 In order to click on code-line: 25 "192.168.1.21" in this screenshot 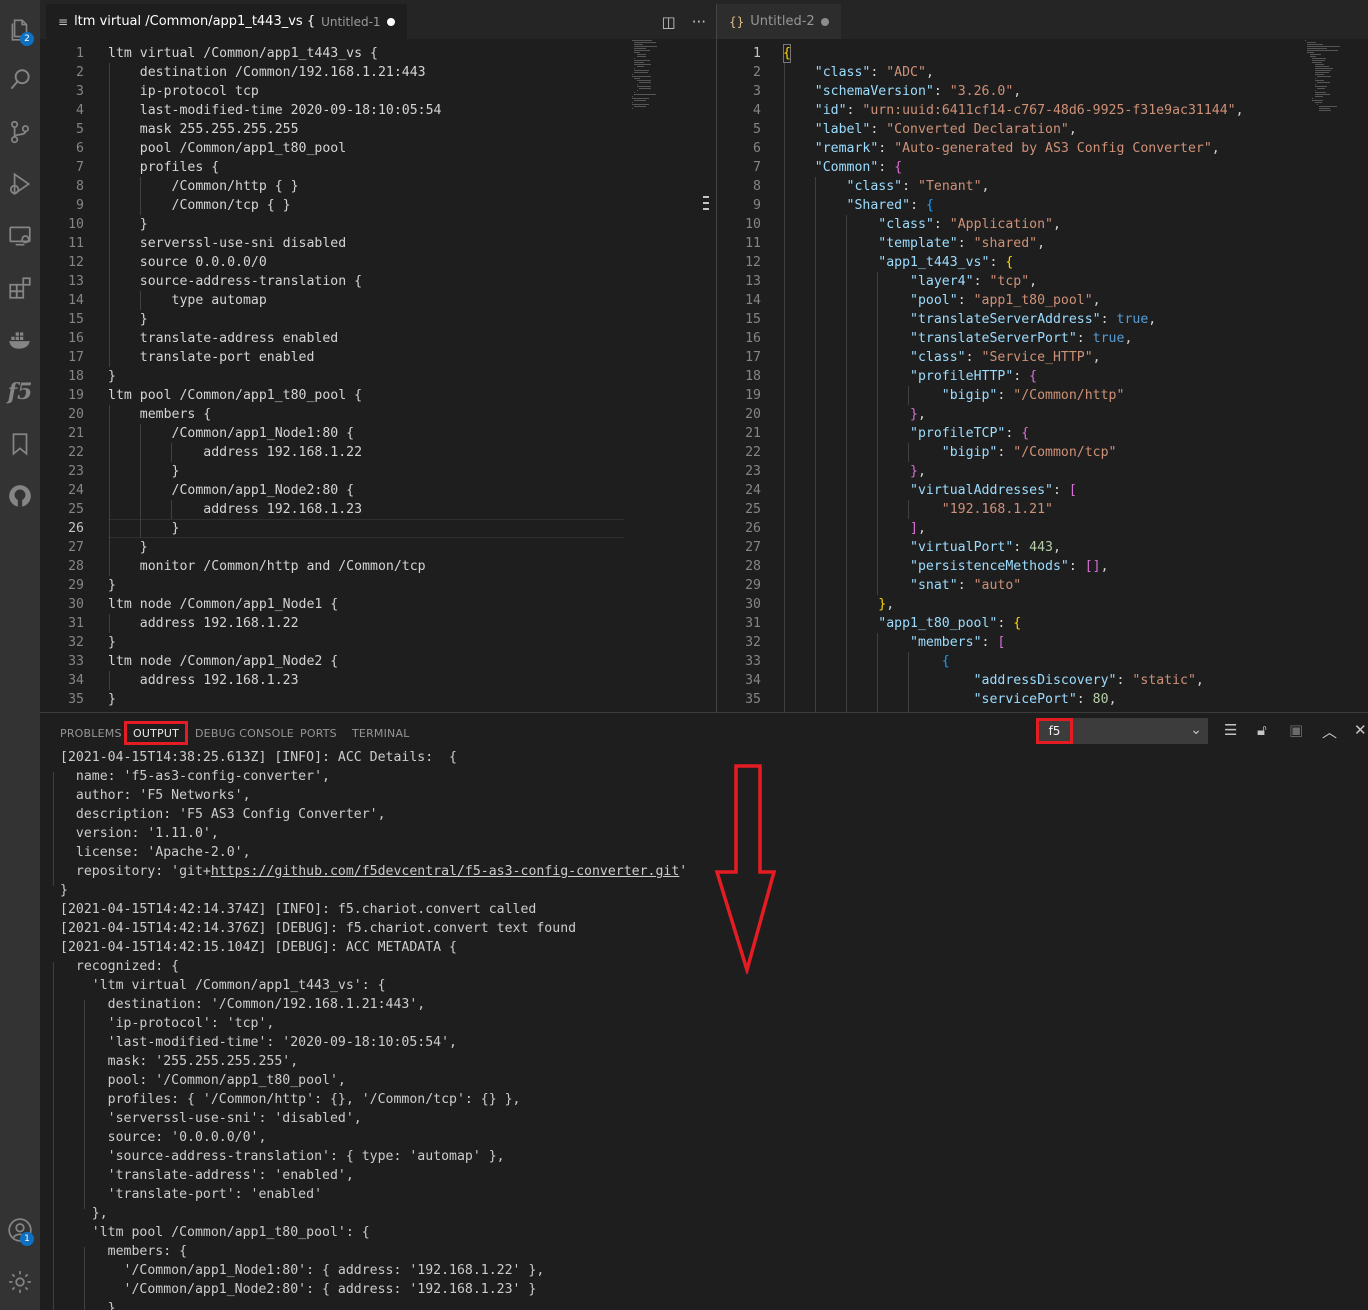, I will do `click(1007, 509)`.